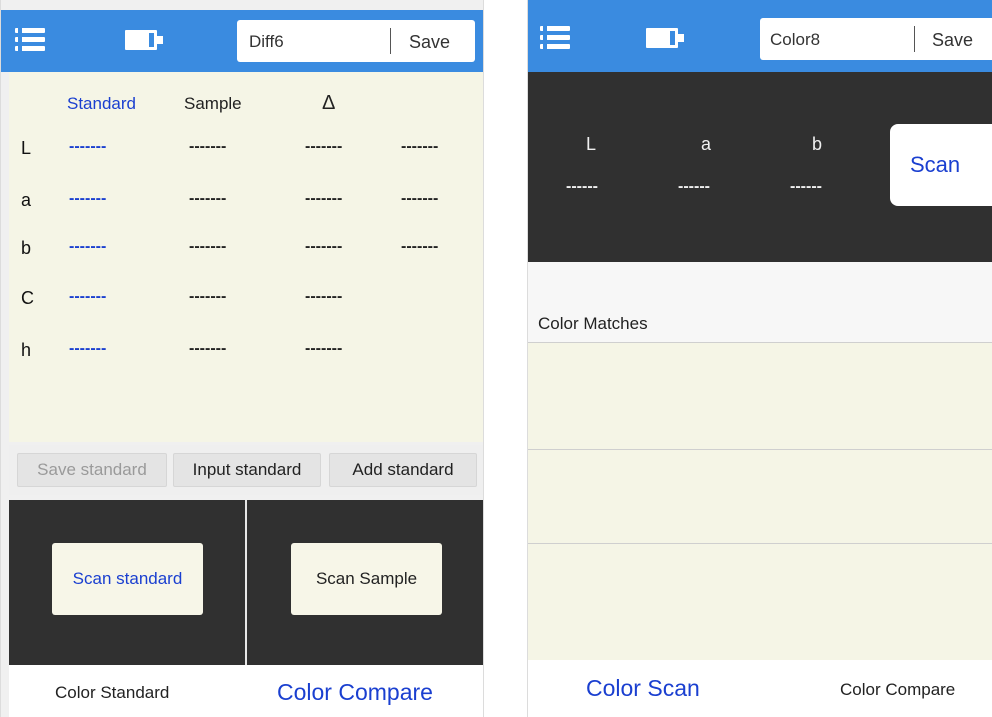 The height and width of the screenshot is (717, 992). I want to click on scan-button: Scan, so click(941, 165).